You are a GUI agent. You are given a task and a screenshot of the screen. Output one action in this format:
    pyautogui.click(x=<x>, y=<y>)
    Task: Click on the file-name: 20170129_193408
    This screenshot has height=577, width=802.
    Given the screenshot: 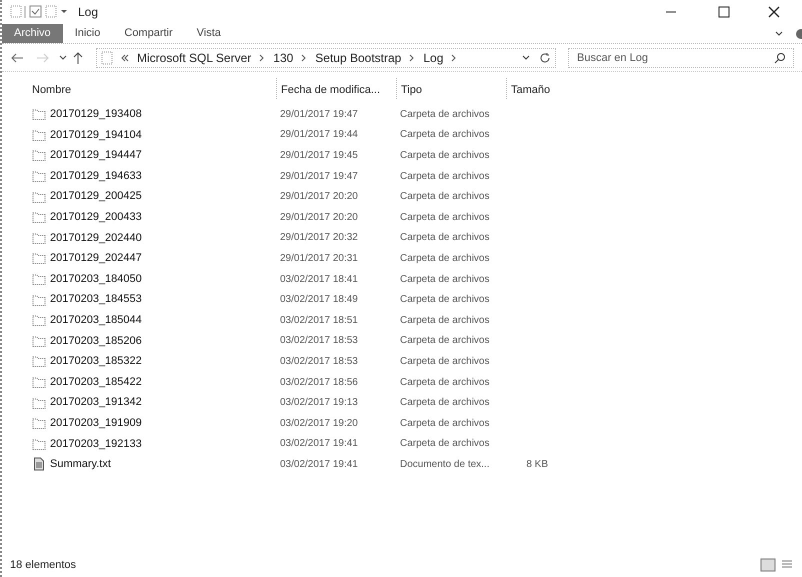 What is the action you would take?
    pyautogui.click(x=96, y=114)
    